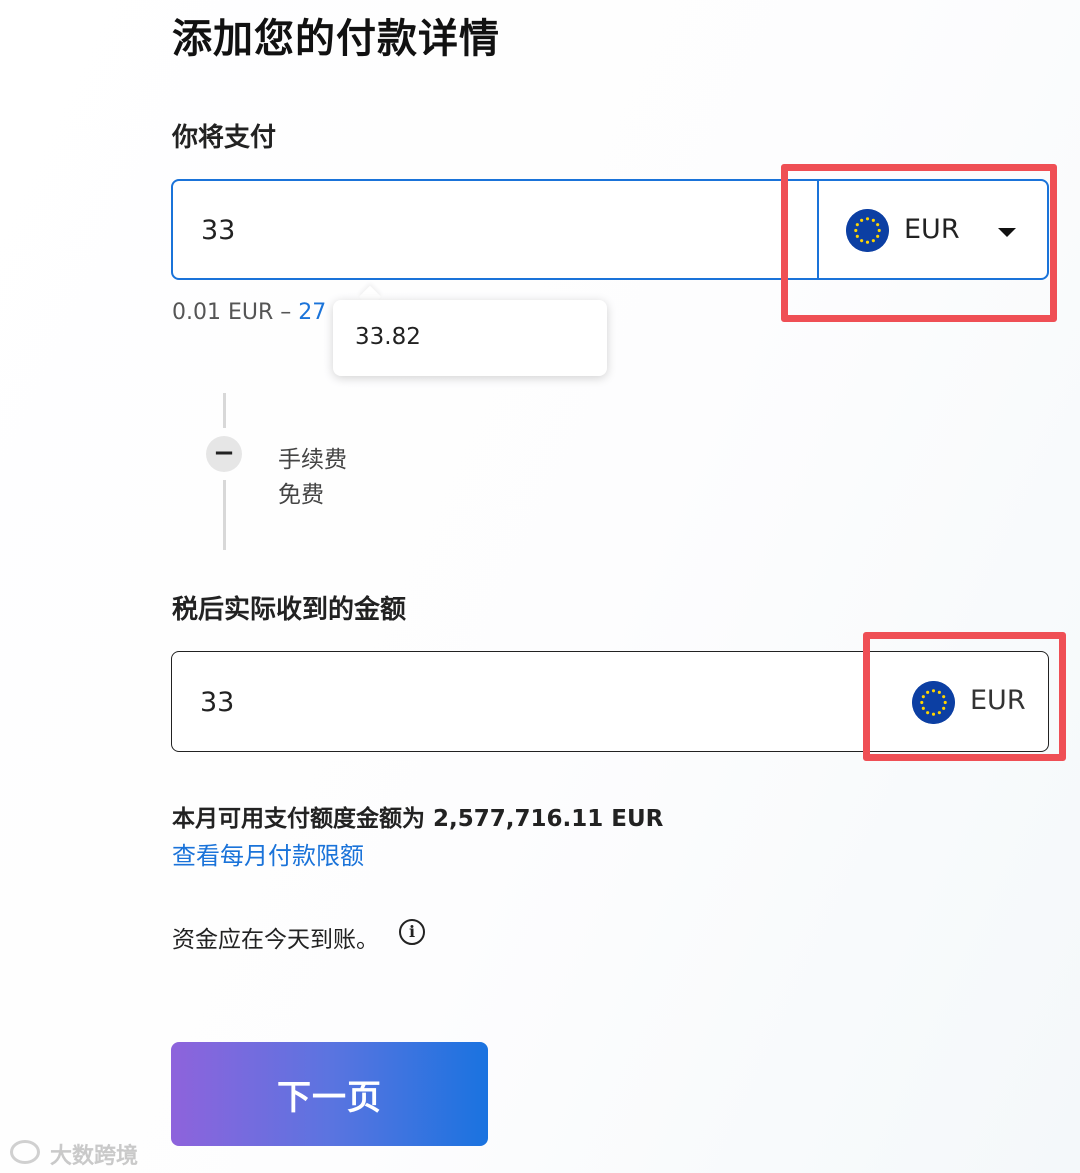 This screenshot has width=1080, height=1173. I want to click on pay-range: 0.01 EUR – 27, so click(249, 312).